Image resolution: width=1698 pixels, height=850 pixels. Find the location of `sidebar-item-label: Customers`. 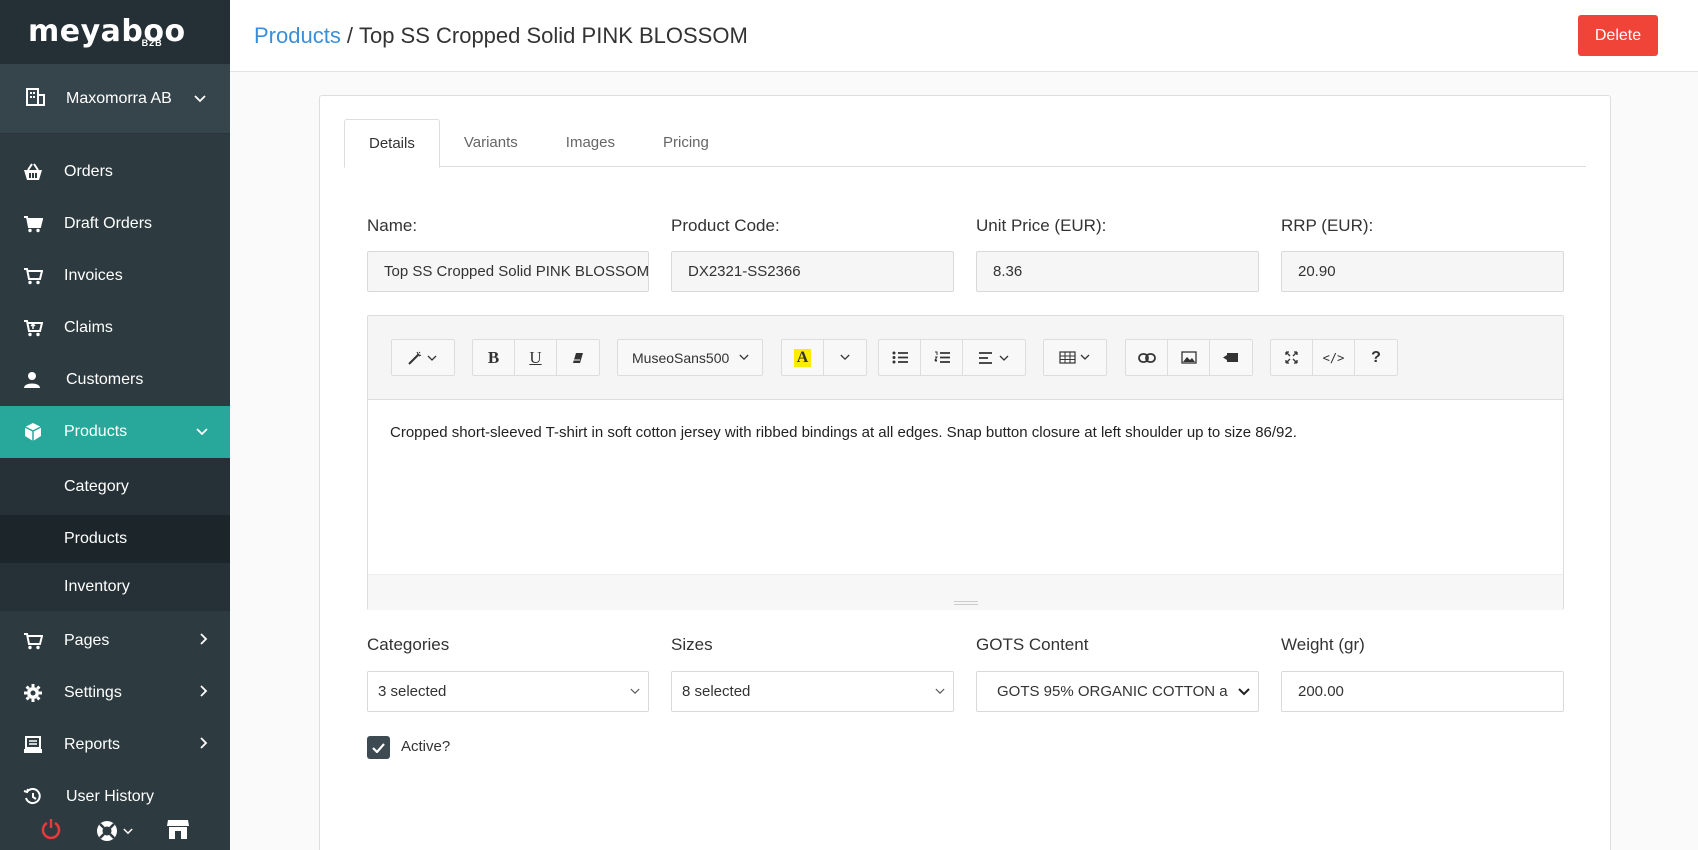

sidebar-item-label: Customers is located at coordinates (105, 379).